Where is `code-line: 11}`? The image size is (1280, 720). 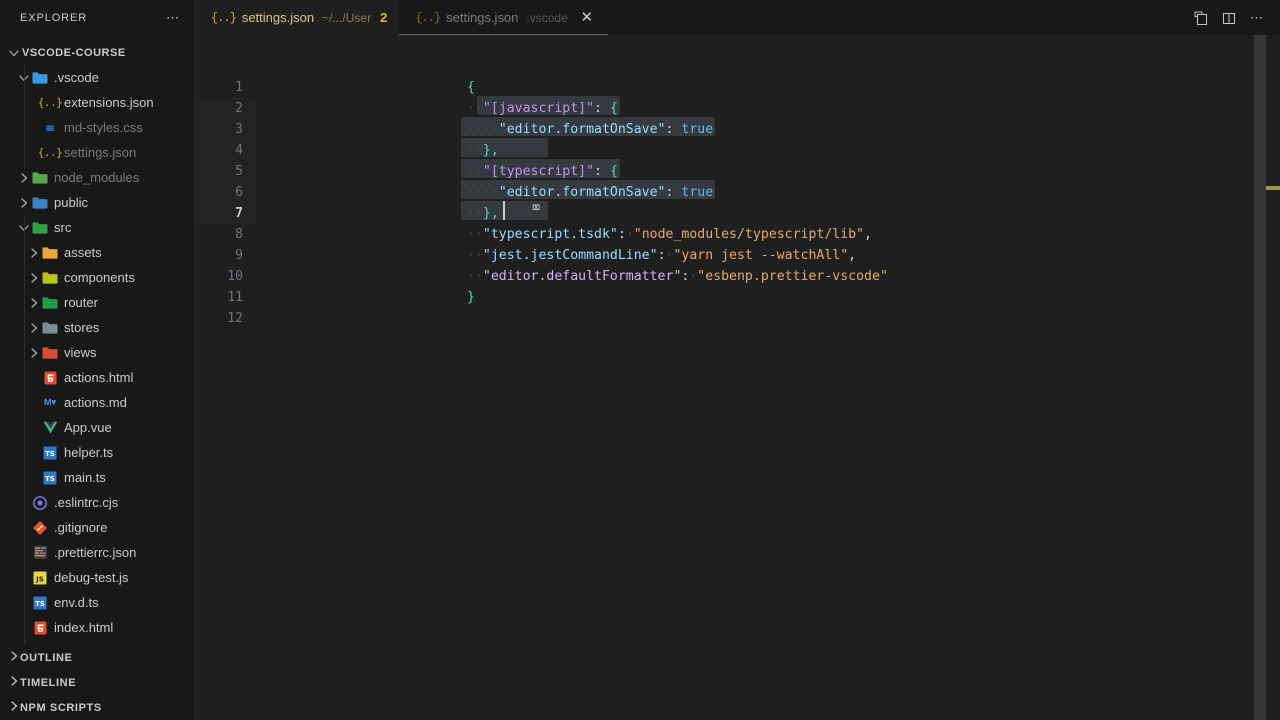
code-line: 11} is located at coordinates (737, 297).